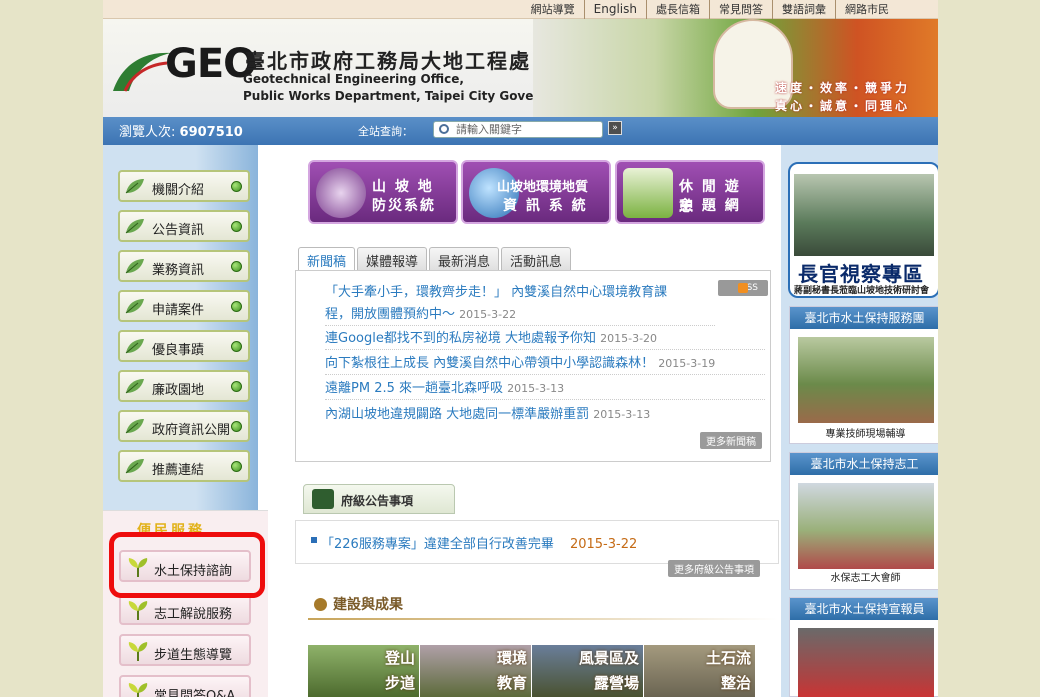 The image size is (1040, 697). I want to click on tile-hiking-trails: 登山 步道, so click(363, 671).